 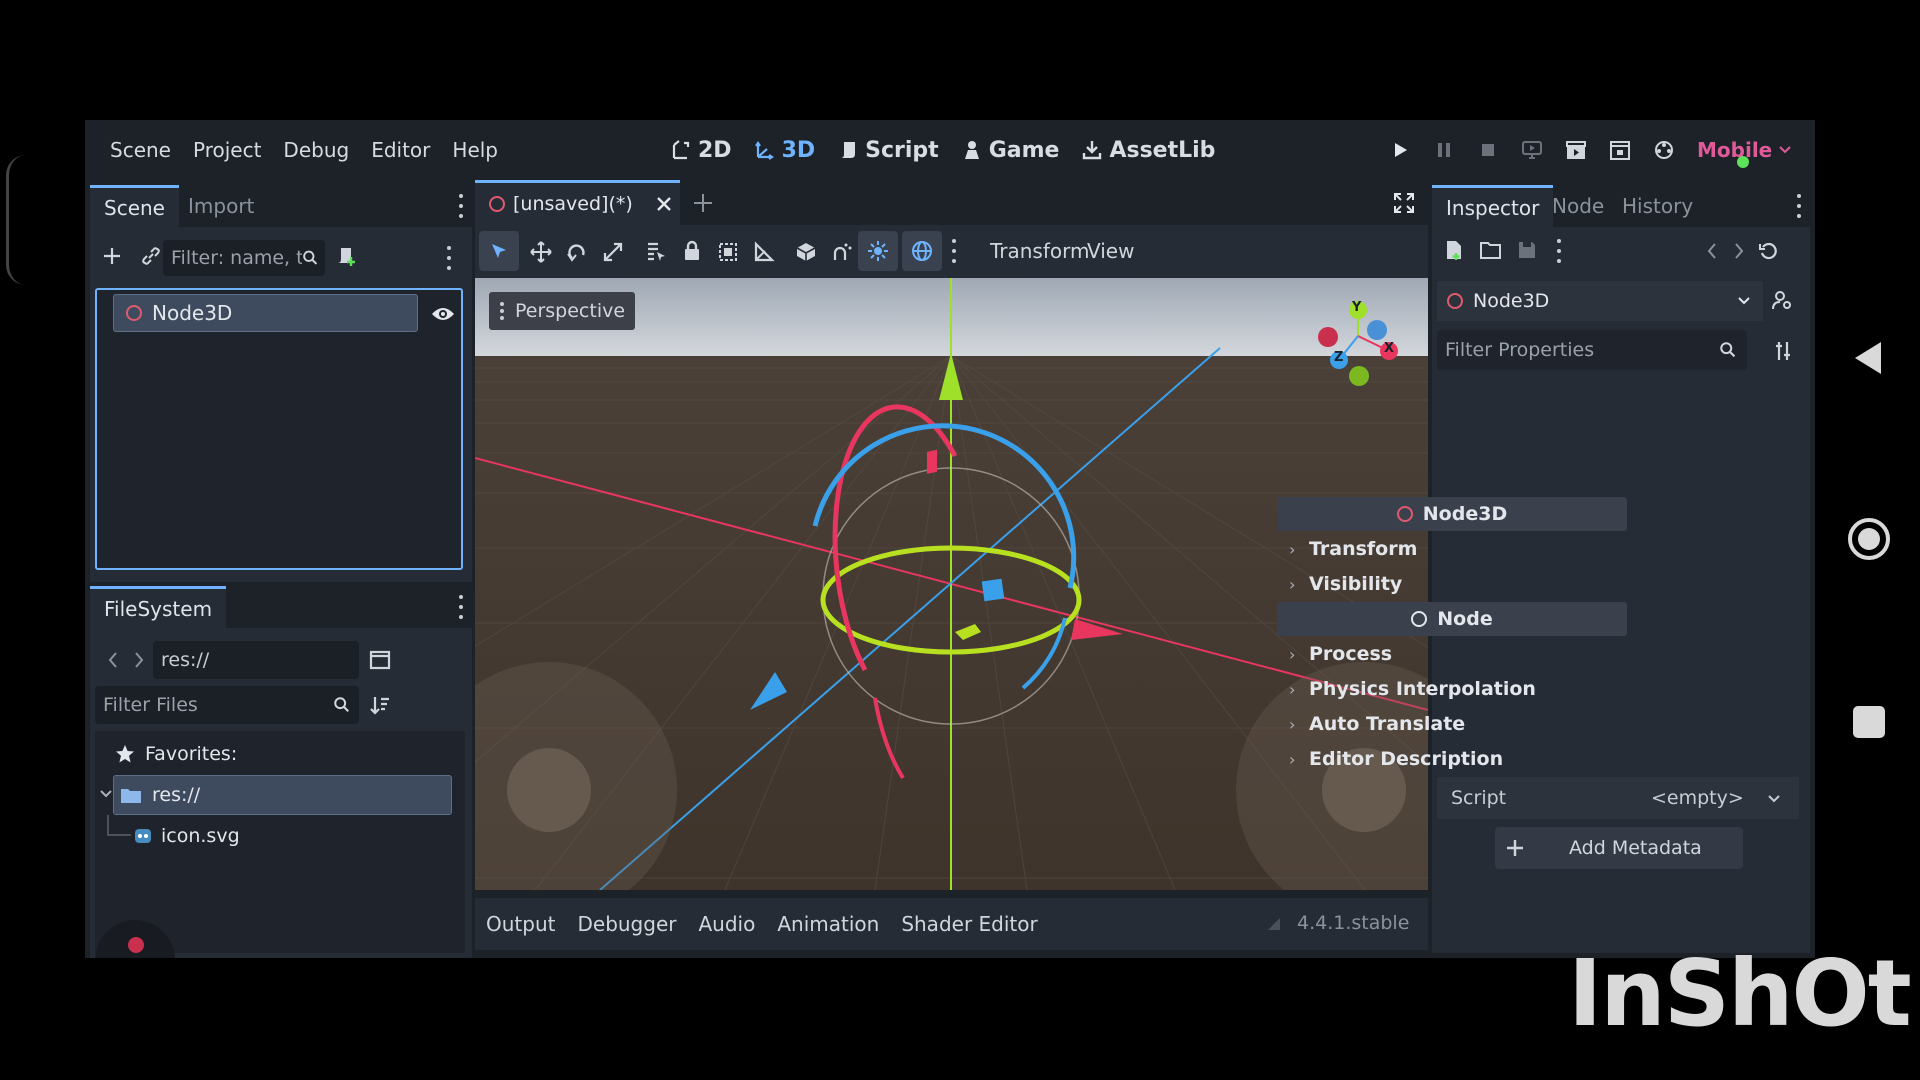 I want to click on file-filter-field, so click(x=227, y=705).